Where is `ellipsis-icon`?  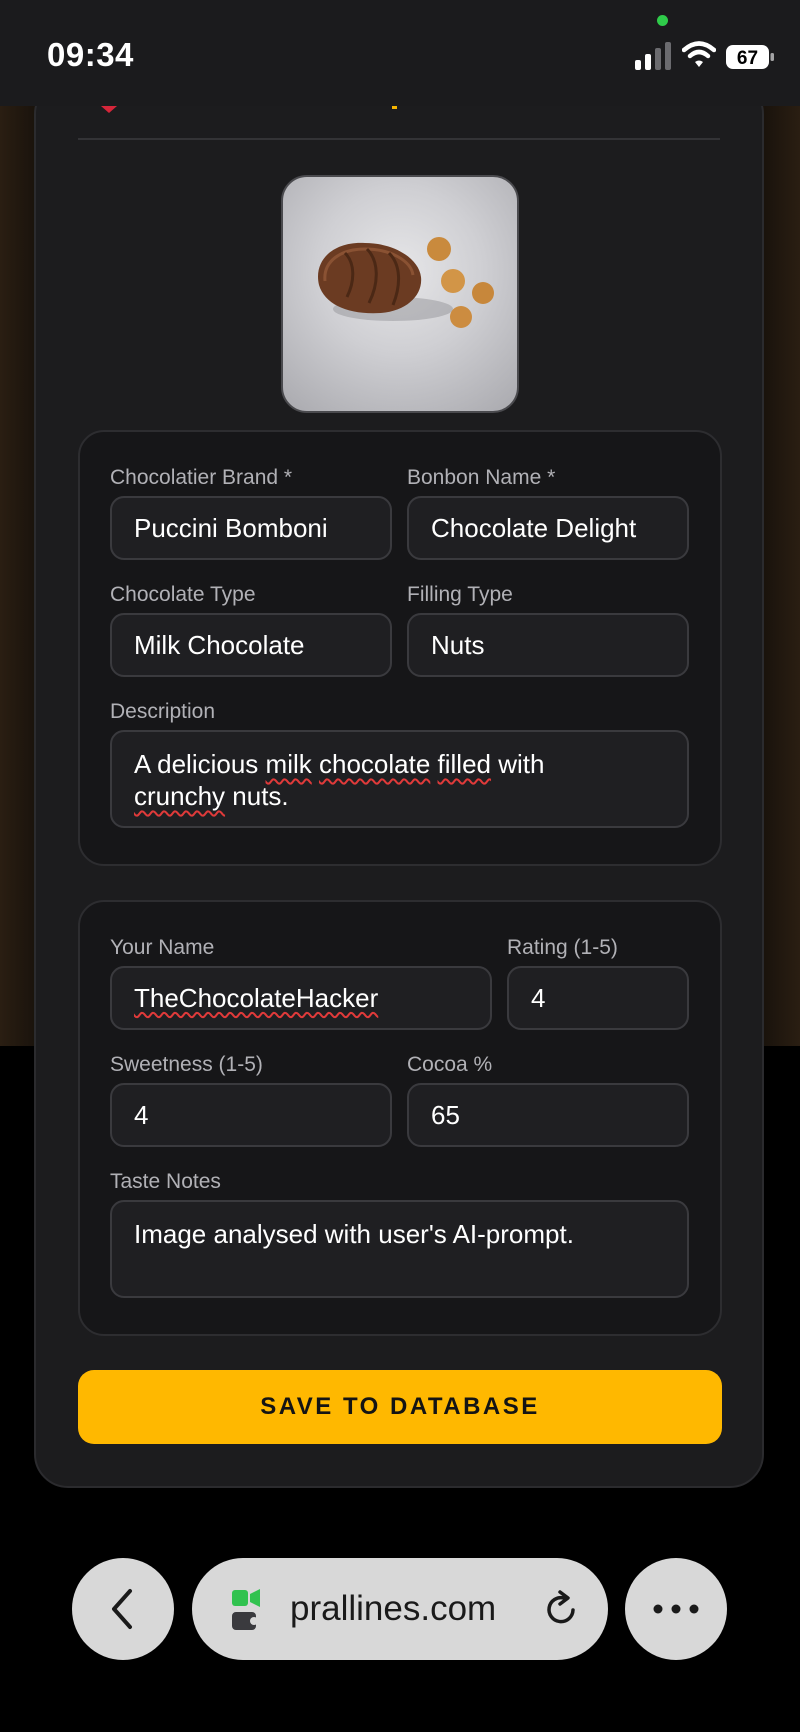 ellipsis-icon is located at coordinates (676, 1609).